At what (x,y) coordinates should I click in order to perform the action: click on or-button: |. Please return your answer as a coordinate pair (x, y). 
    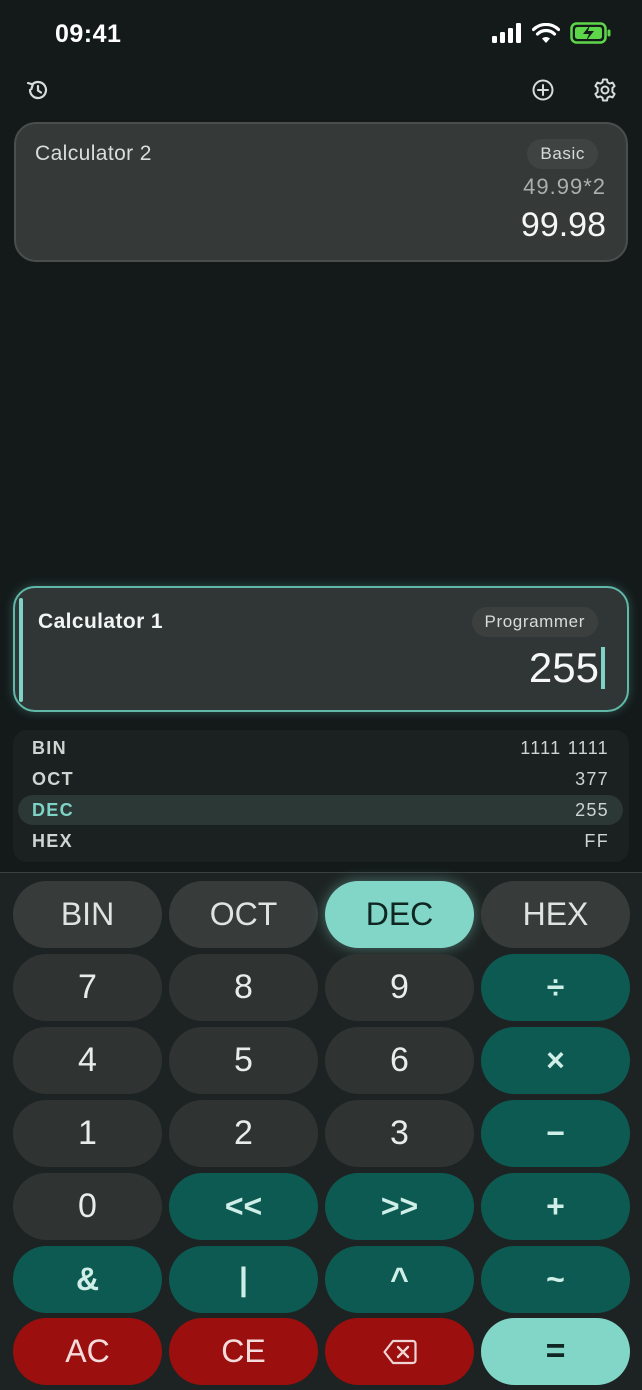
    Looking at the image, I should click on (243, 1279).